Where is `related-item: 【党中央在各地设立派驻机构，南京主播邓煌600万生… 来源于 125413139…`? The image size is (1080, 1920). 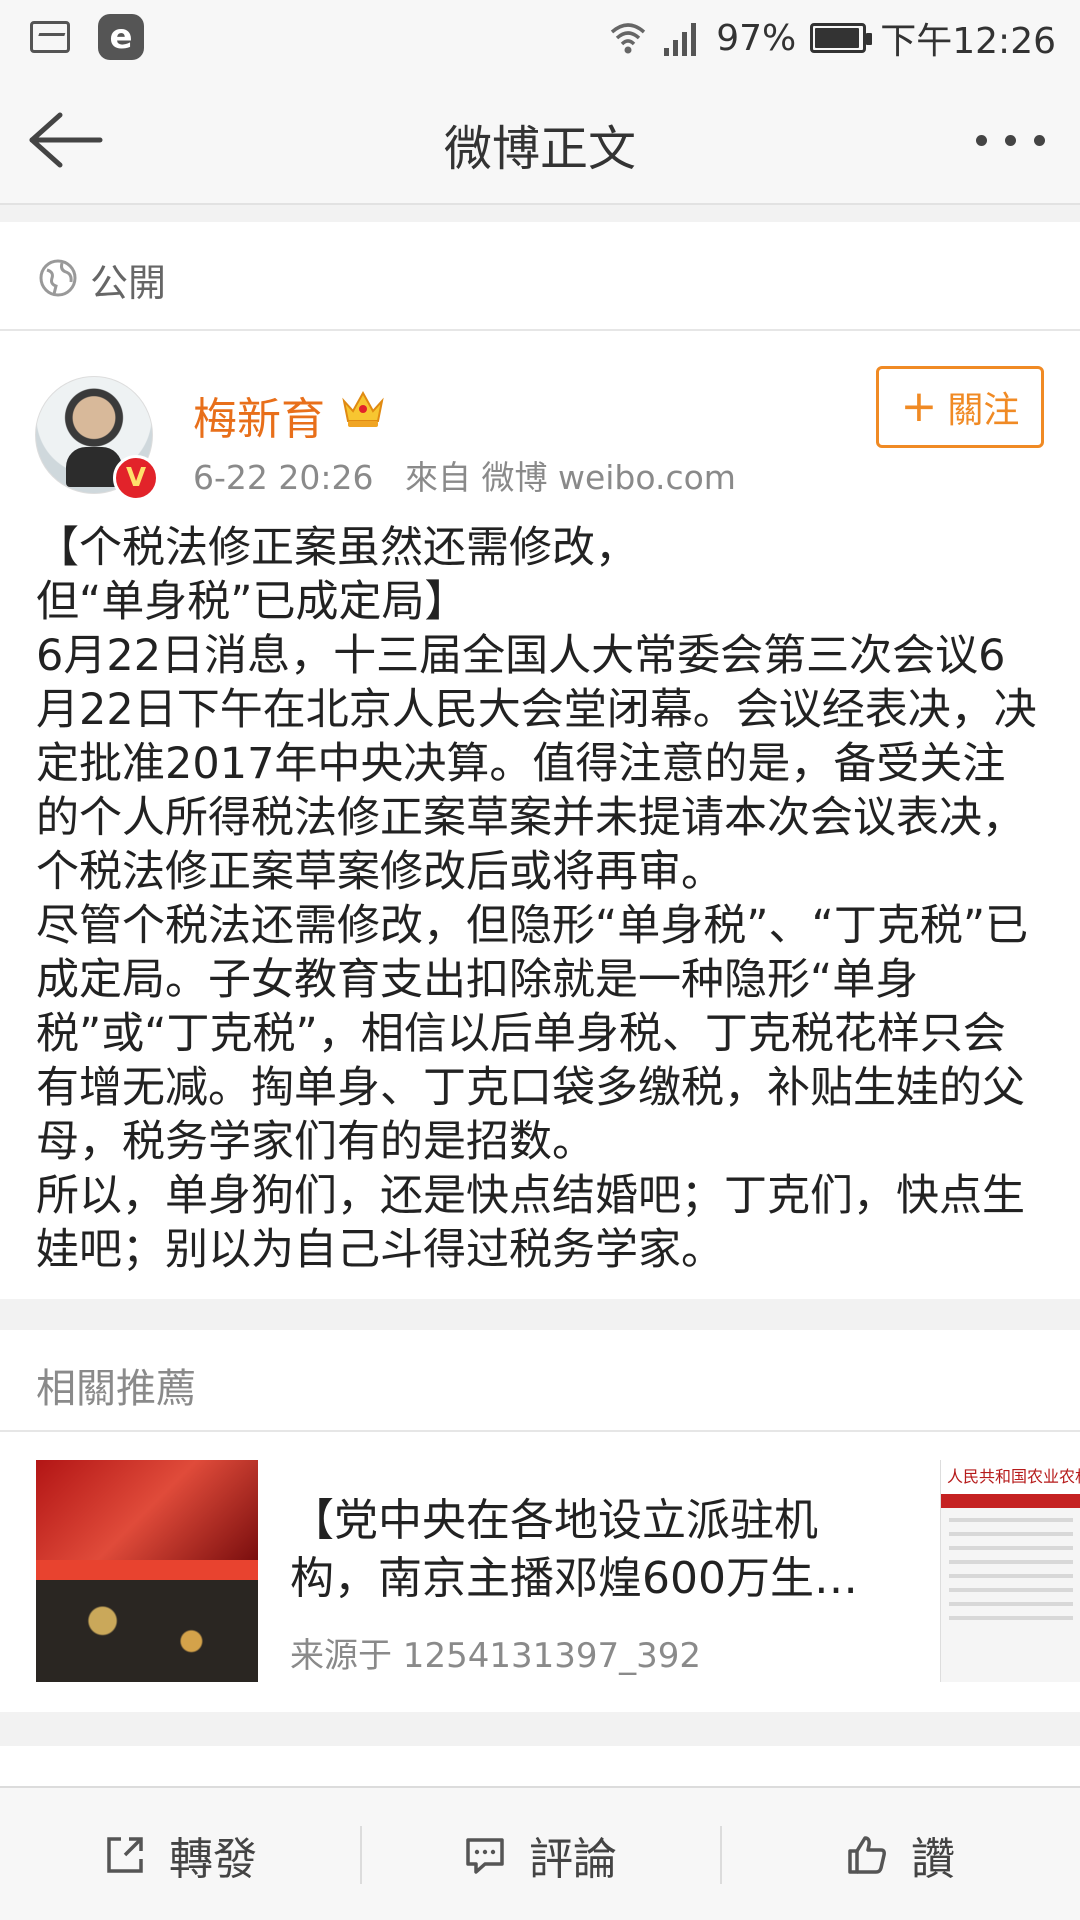
related-item: 【党中央在各地设立派驻机构，南京主播邓煌600万生… 来源于 125413139… is located at coordinates (540, 1572).